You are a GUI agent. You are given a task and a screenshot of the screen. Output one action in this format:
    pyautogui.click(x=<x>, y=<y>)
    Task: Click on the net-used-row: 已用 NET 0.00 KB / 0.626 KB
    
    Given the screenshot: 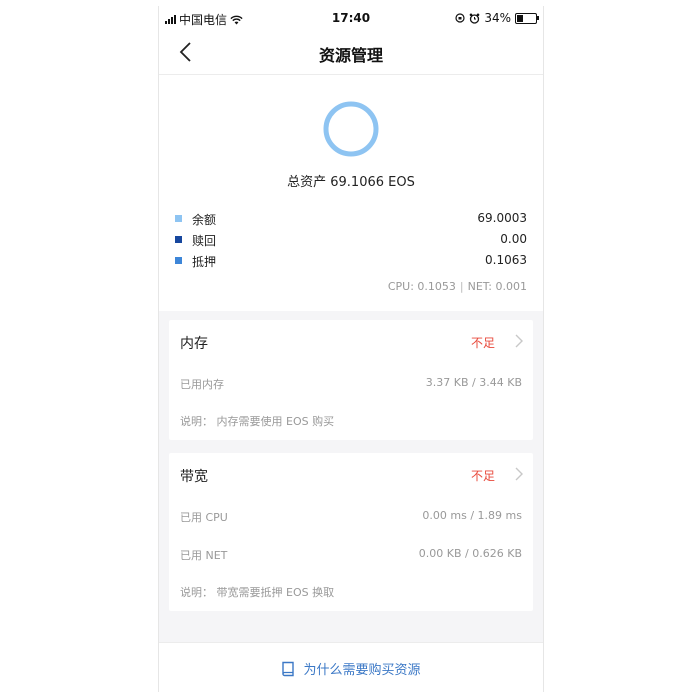 What is the action you would take?
    pyautogui.click(x=351, y=554)
    